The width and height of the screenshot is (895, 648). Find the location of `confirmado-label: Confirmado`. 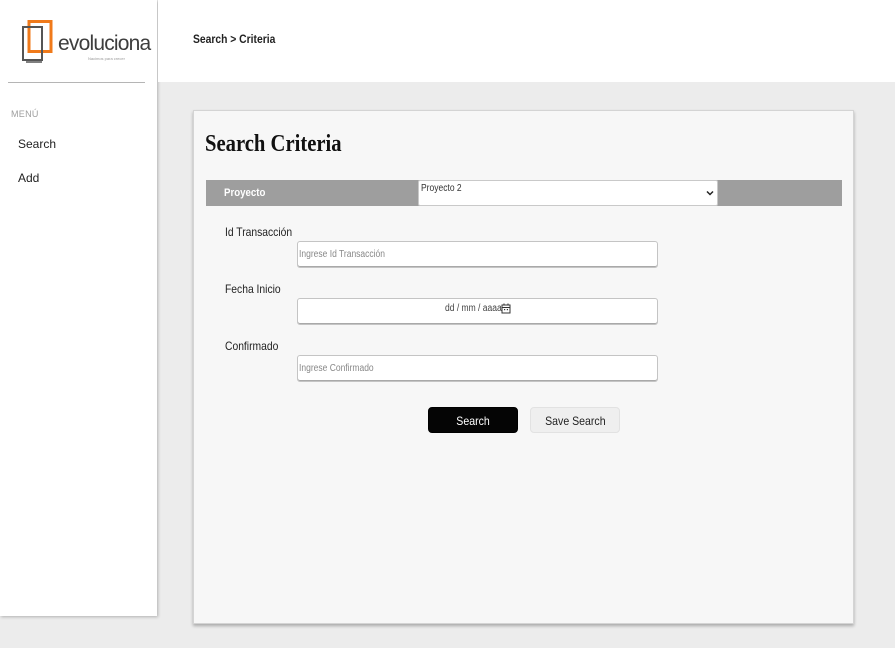

confirmado-label: Confirmado is located at coordinates (252, 346).